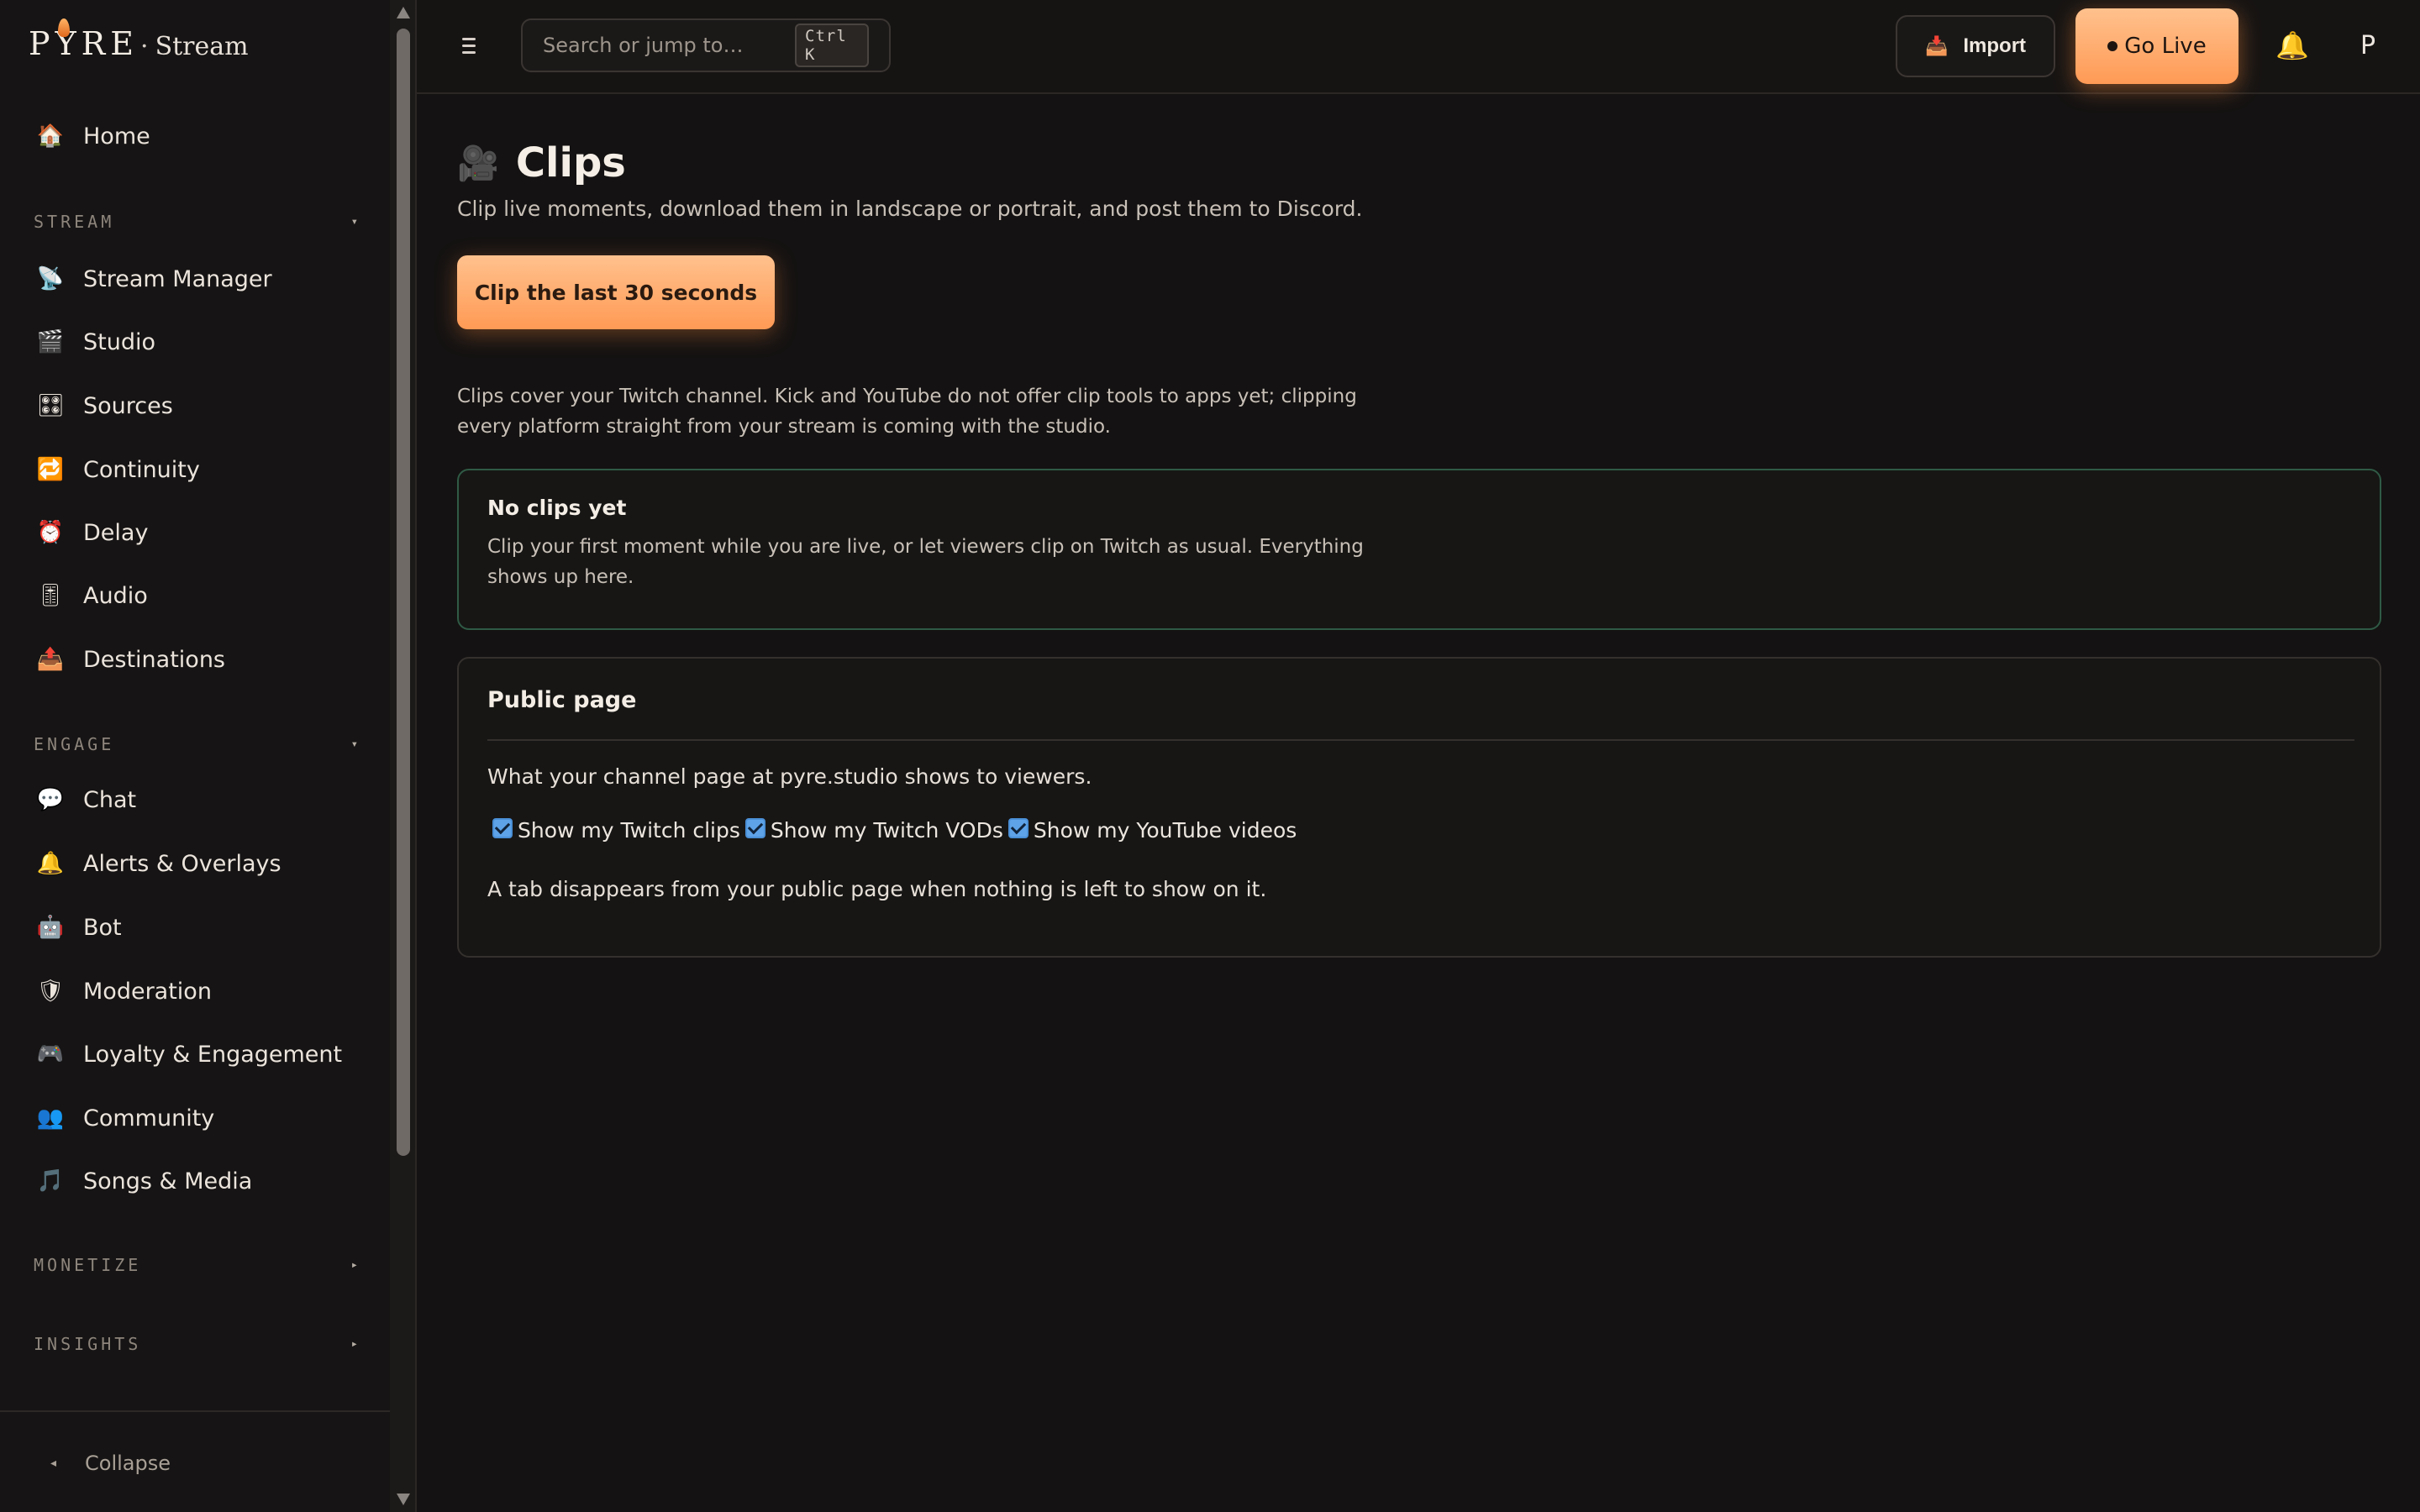 This screenshot has height=1512, width=2420. I want to click on scroll-down-arrow-icon, so click(404, 1499).